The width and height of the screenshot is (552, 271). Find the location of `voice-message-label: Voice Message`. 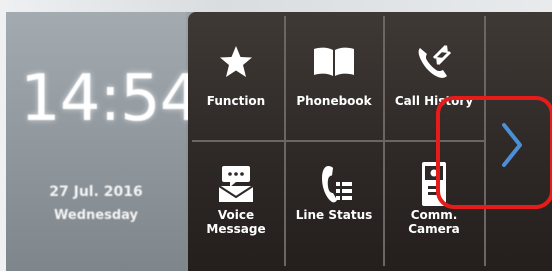

voice-message-label: Voice Message is located at coordinates (236, 222).